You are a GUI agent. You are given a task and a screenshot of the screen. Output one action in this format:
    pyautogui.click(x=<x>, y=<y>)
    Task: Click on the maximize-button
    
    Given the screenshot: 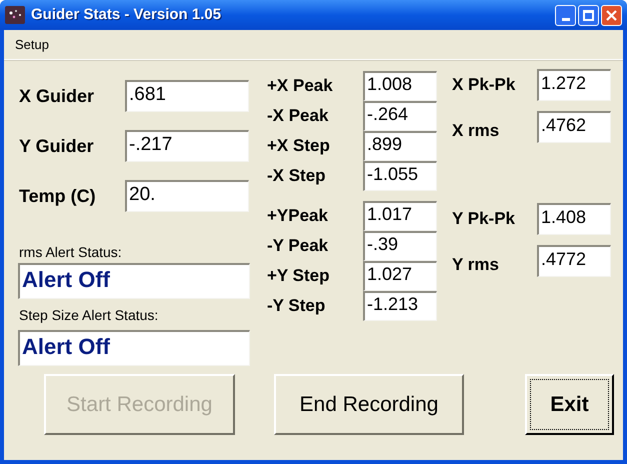 What is the action you would take?
    pyautogui.click(x=588, y=15)
    